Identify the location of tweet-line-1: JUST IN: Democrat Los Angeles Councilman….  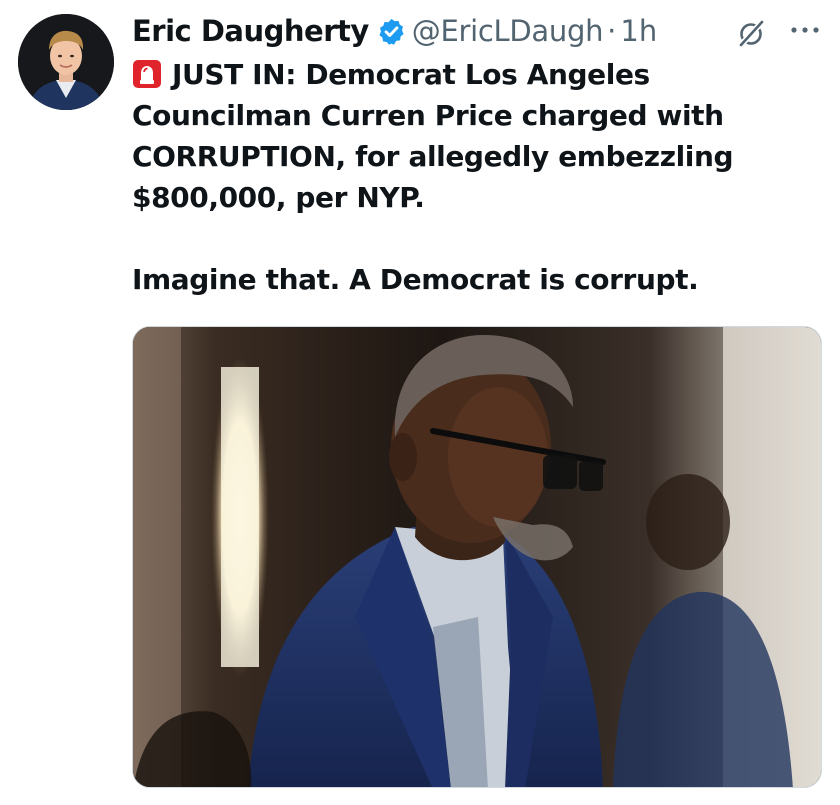
(433, 136).